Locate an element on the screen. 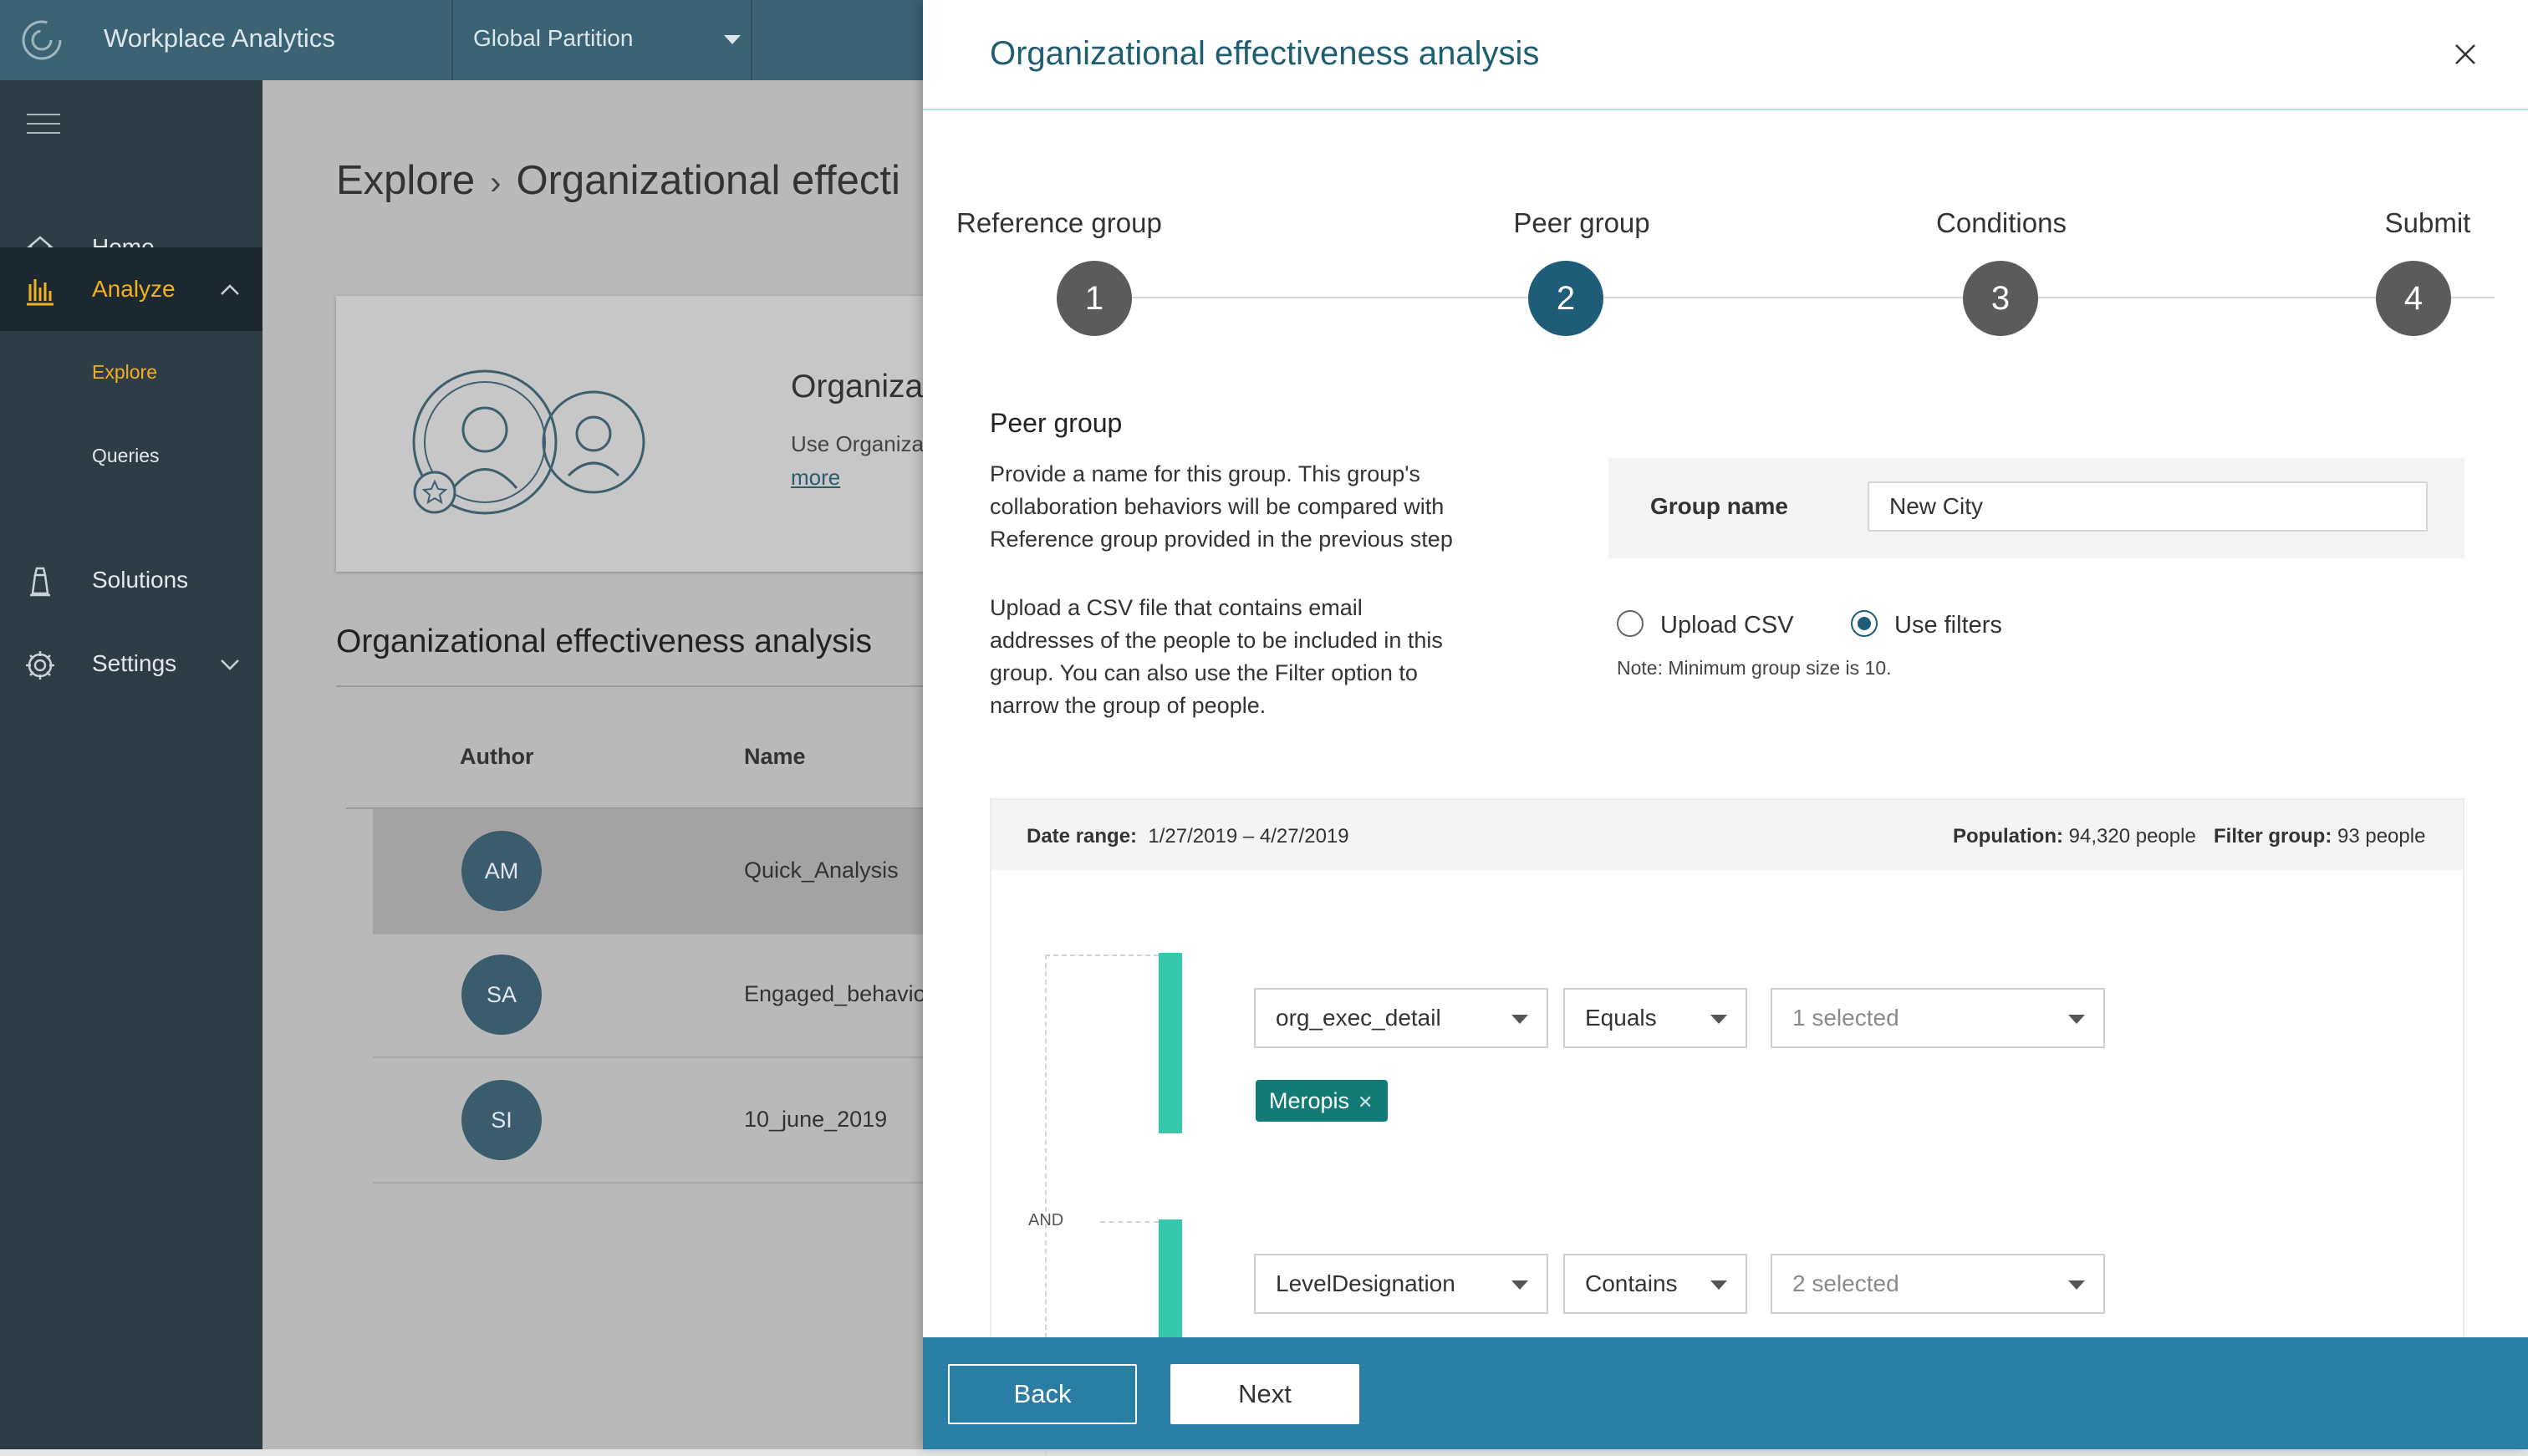 This screenshot has height=1456, width=2528. filter-group-value: 93 people is located at coordinates (2381, 836).